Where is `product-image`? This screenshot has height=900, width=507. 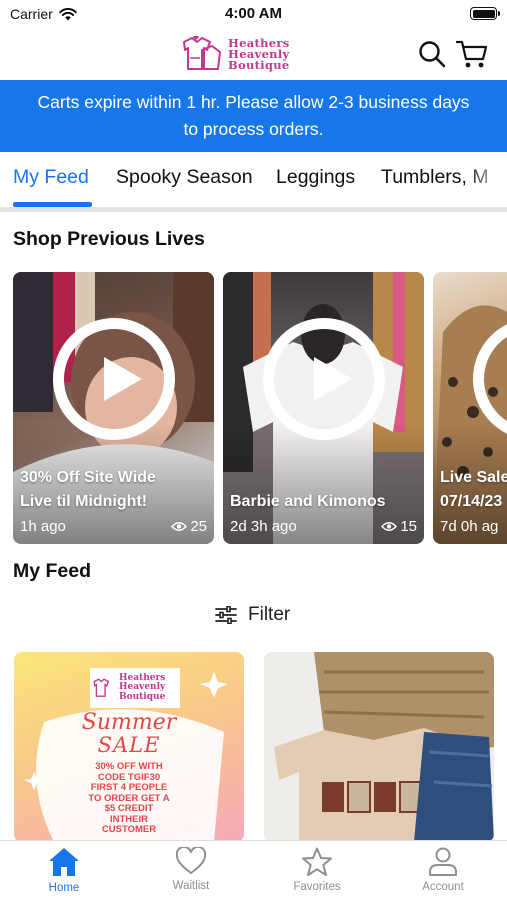
product-image is located at coordinates (379, 747).